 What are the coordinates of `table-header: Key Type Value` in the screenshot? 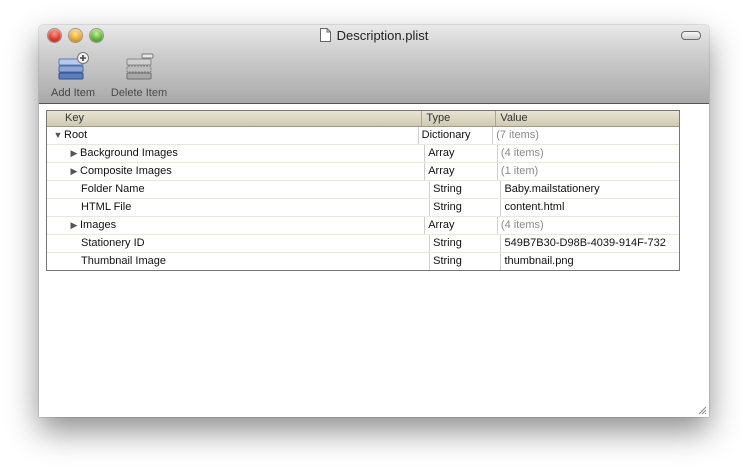 It's located at (363, 119).